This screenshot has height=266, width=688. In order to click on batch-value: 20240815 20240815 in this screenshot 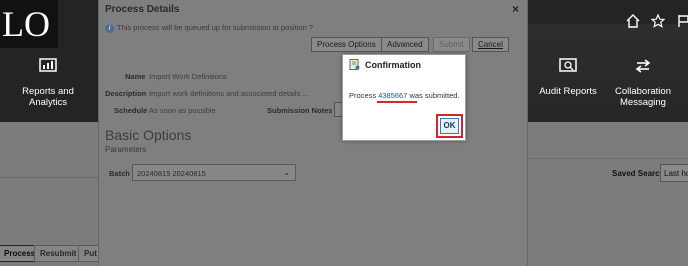, I will do `click(171, 173)`.